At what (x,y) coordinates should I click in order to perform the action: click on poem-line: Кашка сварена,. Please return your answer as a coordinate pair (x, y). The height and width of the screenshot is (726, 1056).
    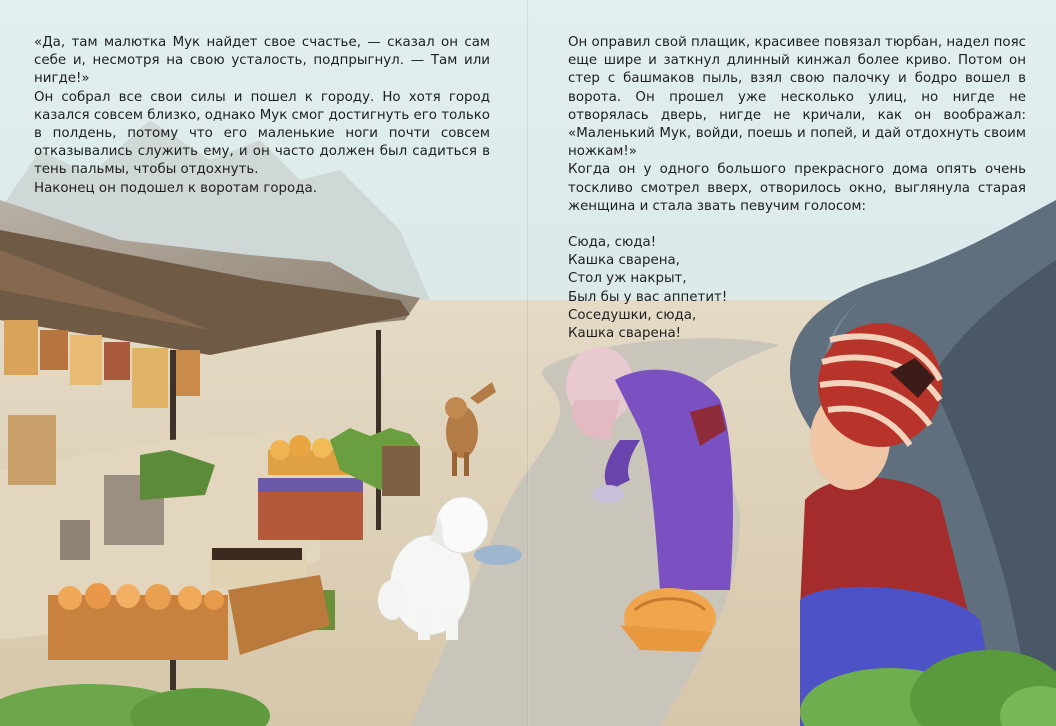
    Looking at the image, I should click on (624, 261).